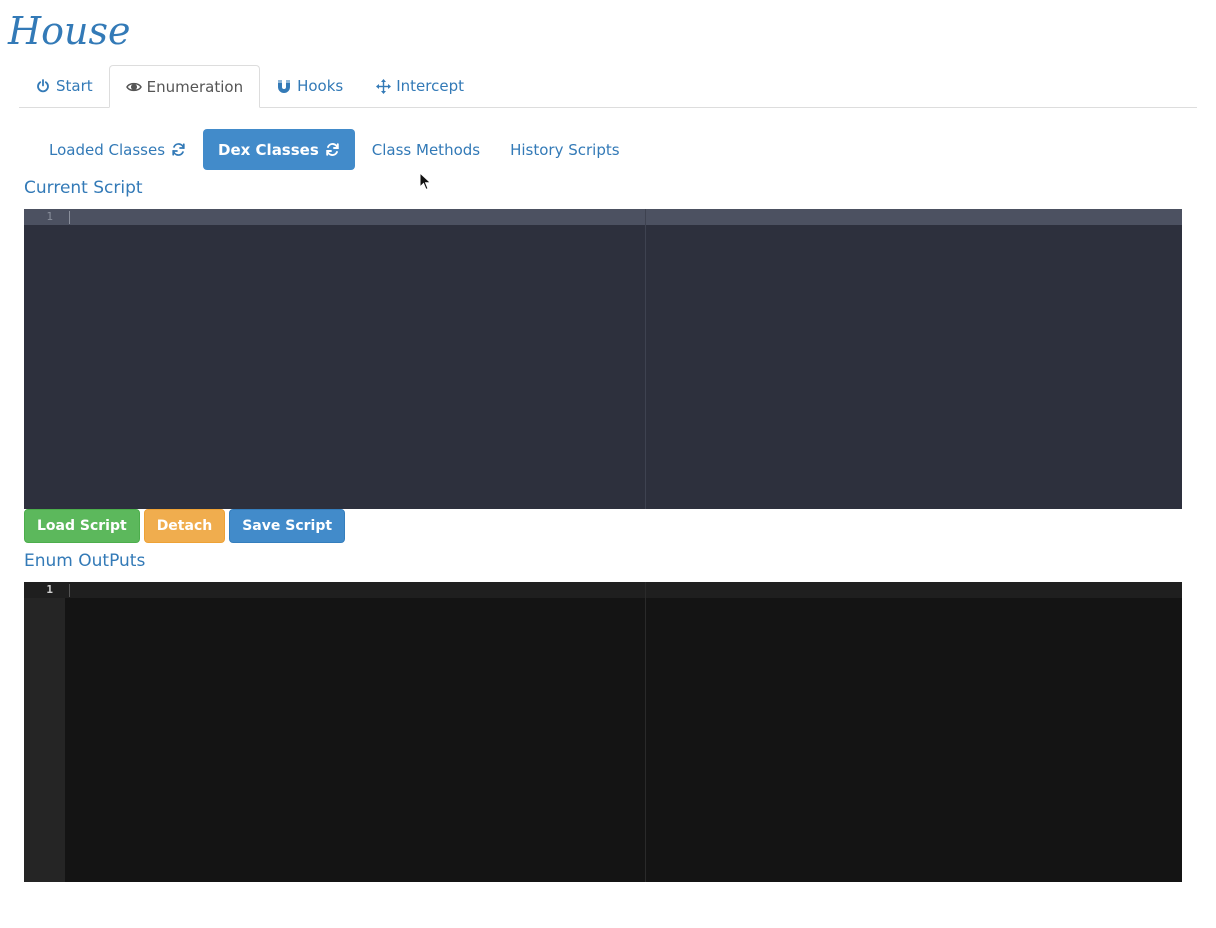 This screenshot has width=1216, height=928. What do you see at coordinates (603, 217) in the screenshot?
I see `script-editor-active-line` at bounding box center [603, 217].